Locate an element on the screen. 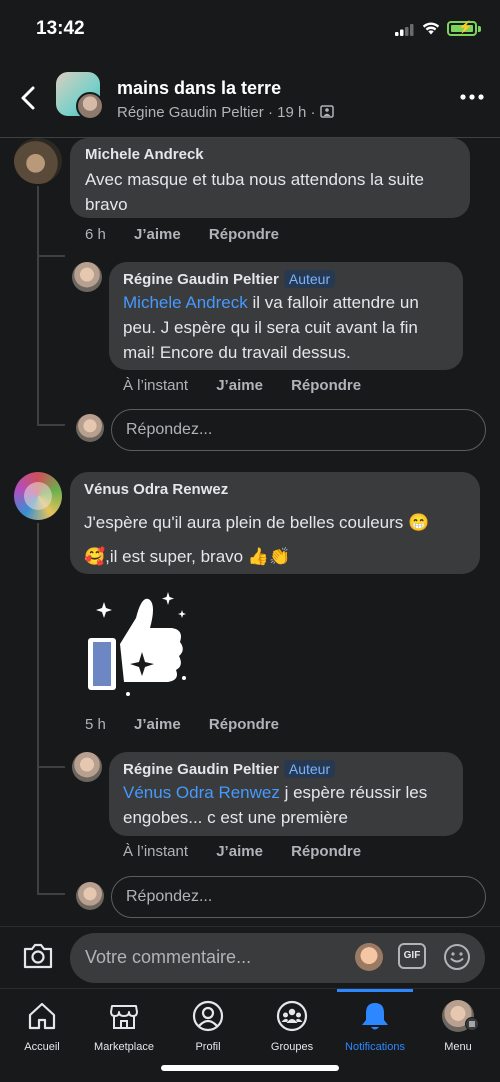 This screenshot has height=1082, width=500. mention-link: Vénus Odra Renwez is located at coordinates (201, 792).